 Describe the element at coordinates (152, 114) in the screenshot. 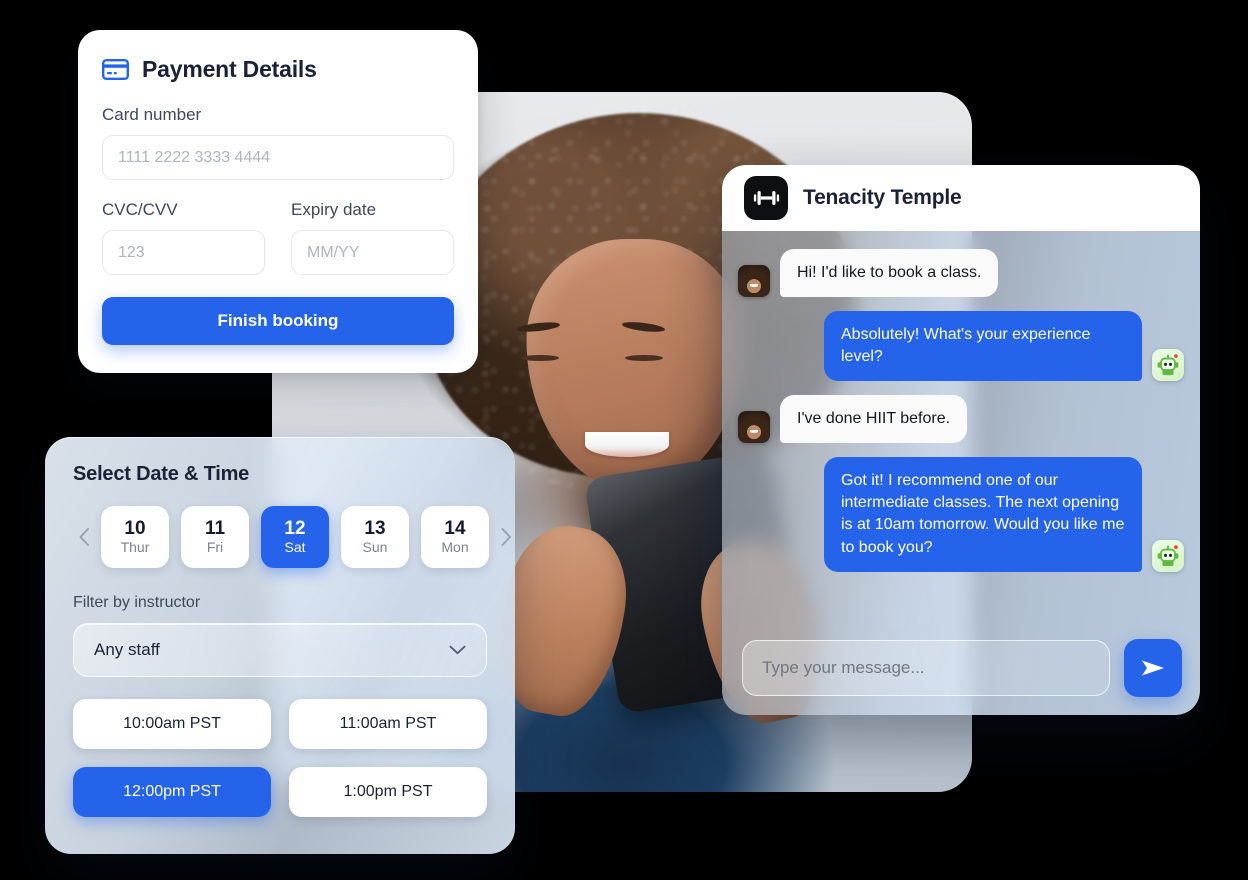

I see `card-number-label: Card number` at that location.